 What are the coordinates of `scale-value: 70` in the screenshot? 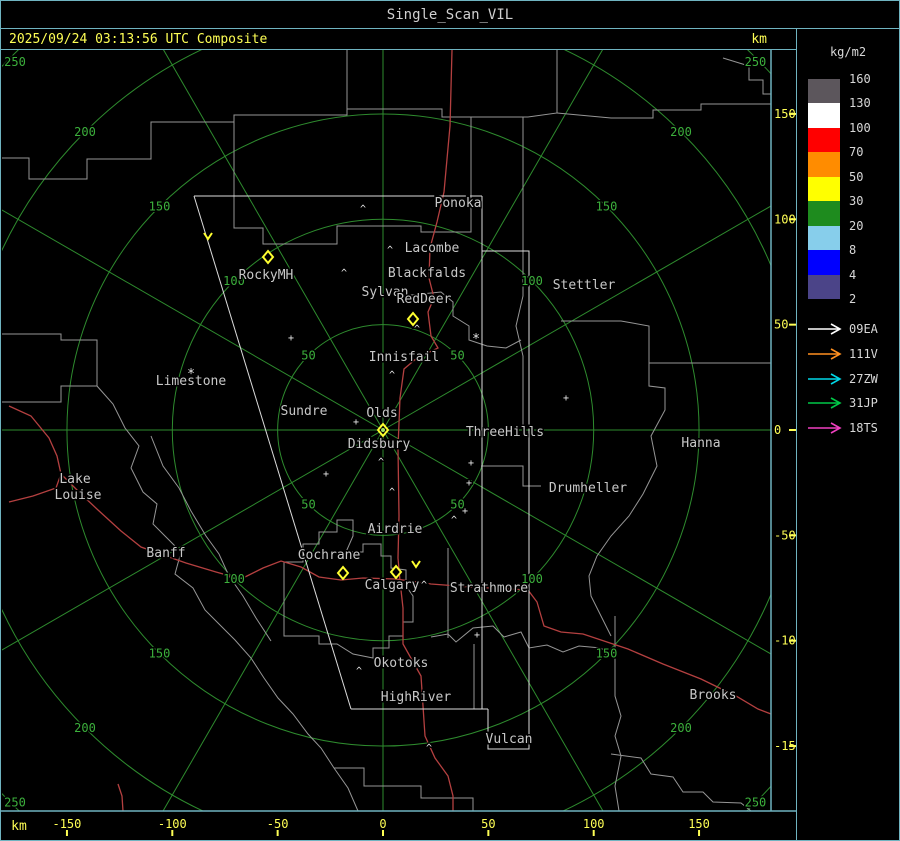 It's located at (856, 152).